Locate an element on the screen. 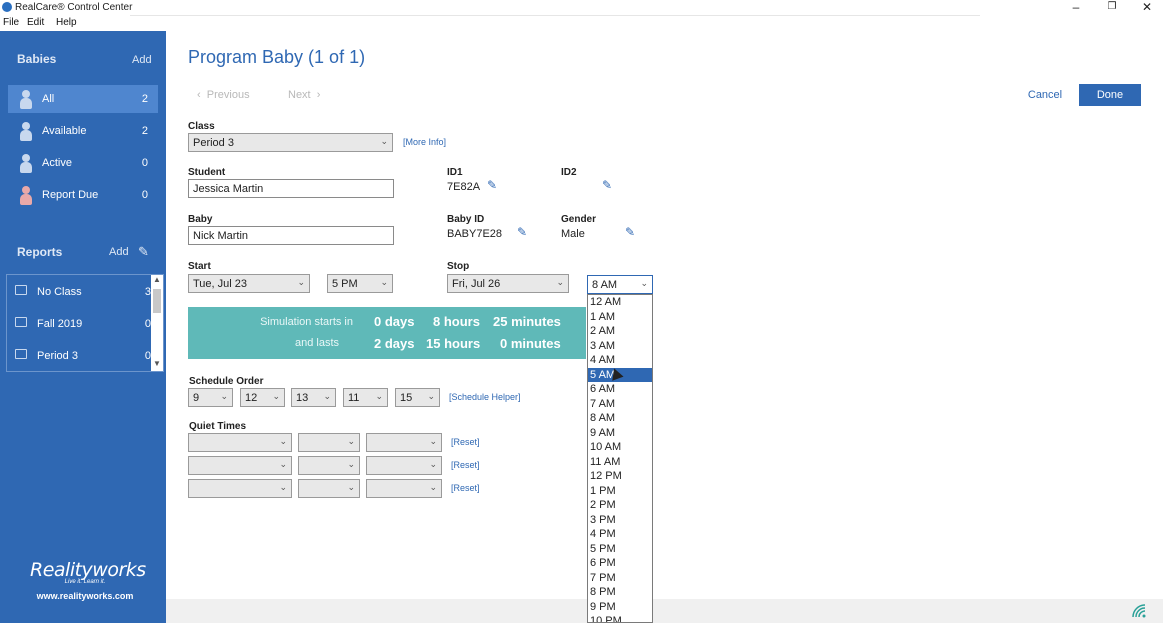  edit-id1-pencil-icon: ✎ is located at coordinates (492, 185).